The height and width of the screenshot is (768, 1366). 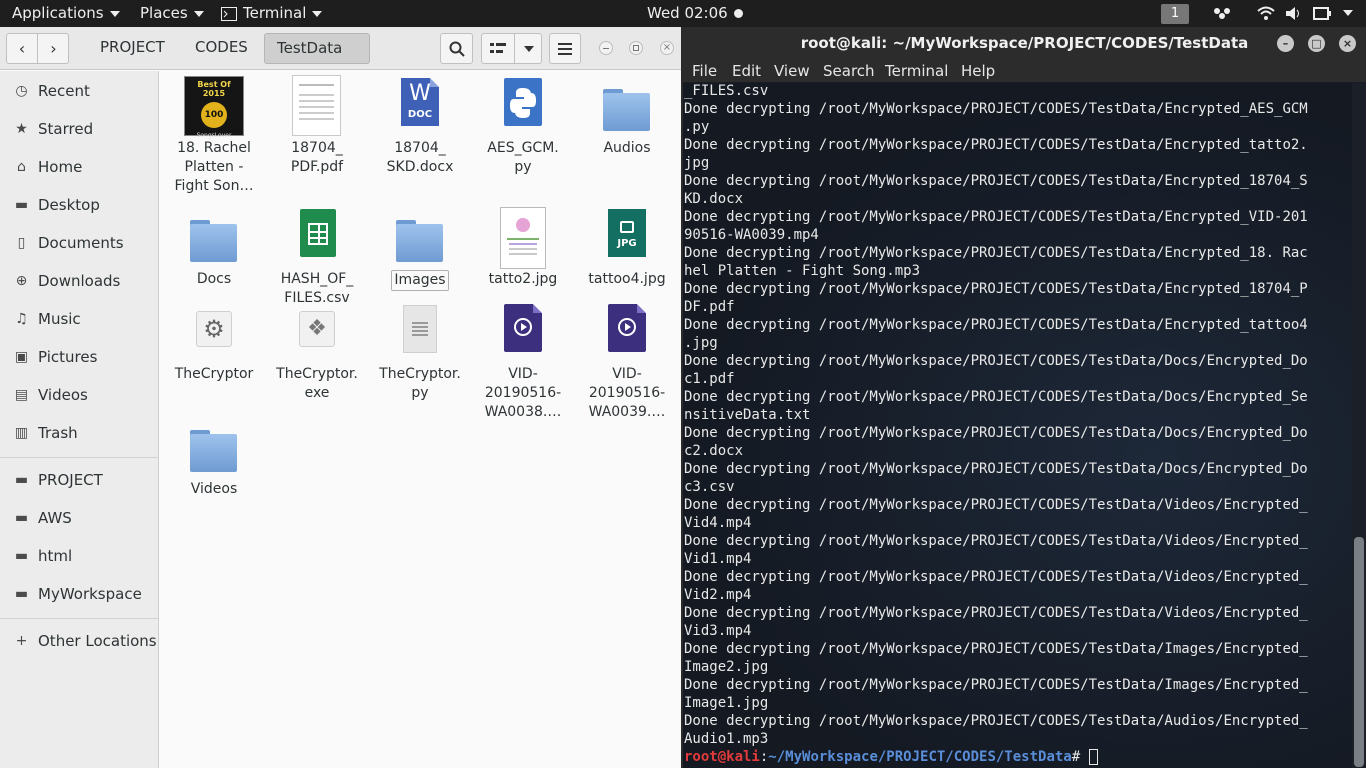 What do you see at coordinates (214, 89) in the screenshot?
I see `album-title: Best Of 2015` at bounding box center [214, 89].